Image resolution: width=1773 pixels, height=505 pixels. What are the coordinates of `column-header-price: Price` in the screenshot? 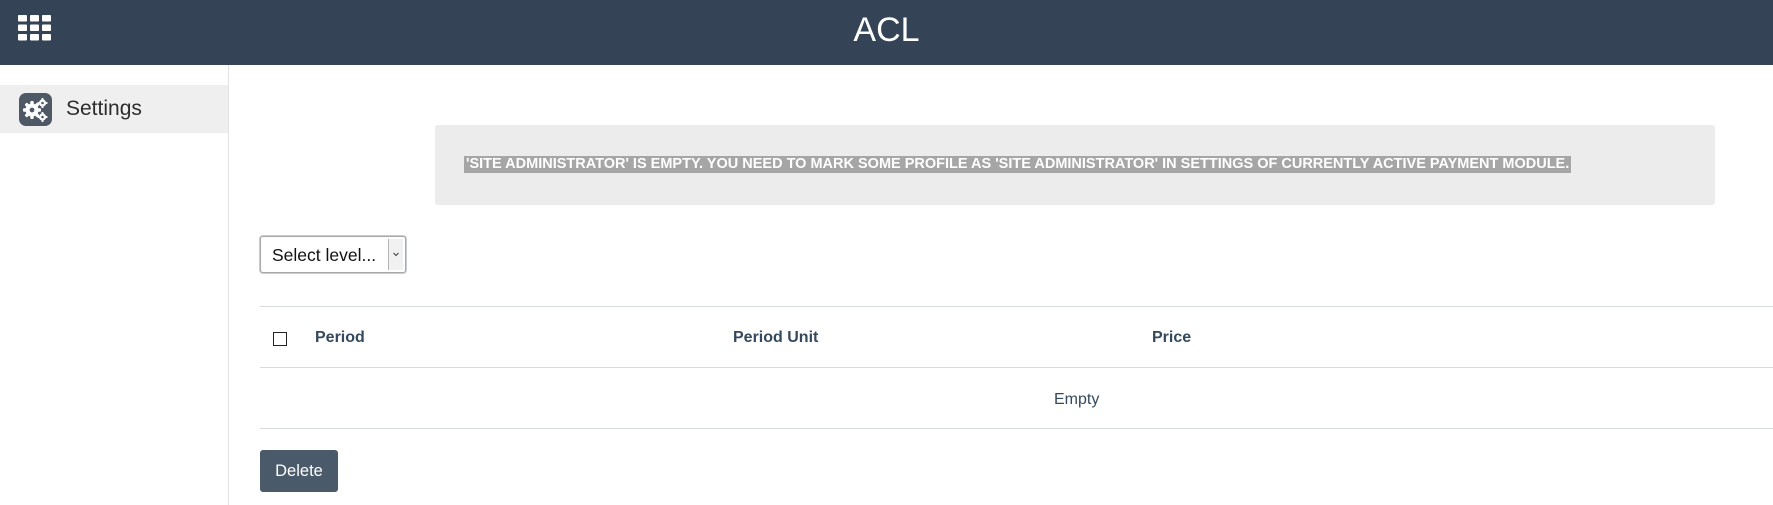 It's located at (1171, 338).